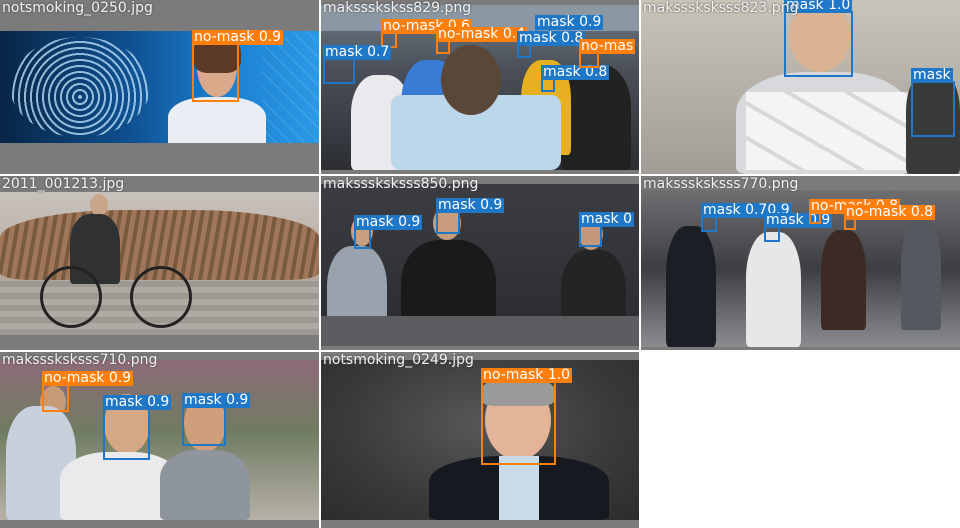 This screenshot has height=528, width=960. I want to click on image-tile: notsmoking_0249.jpg no-mask 1.0, so click(480, 440).